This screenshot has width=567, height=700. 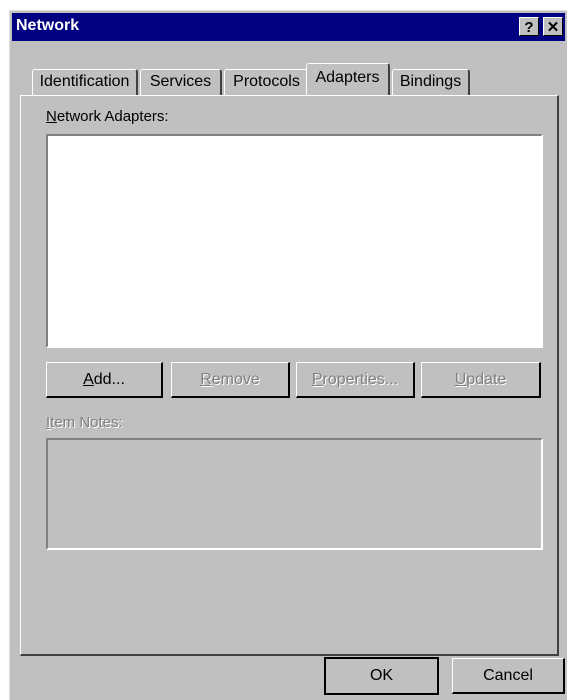 I want to click on remove-button: Remove, so click(x=230, y=380).